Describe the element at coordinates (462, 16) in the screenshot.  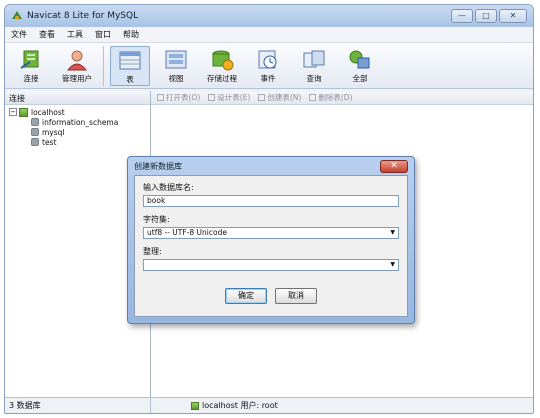
I see `minimize-button: —` at that location.